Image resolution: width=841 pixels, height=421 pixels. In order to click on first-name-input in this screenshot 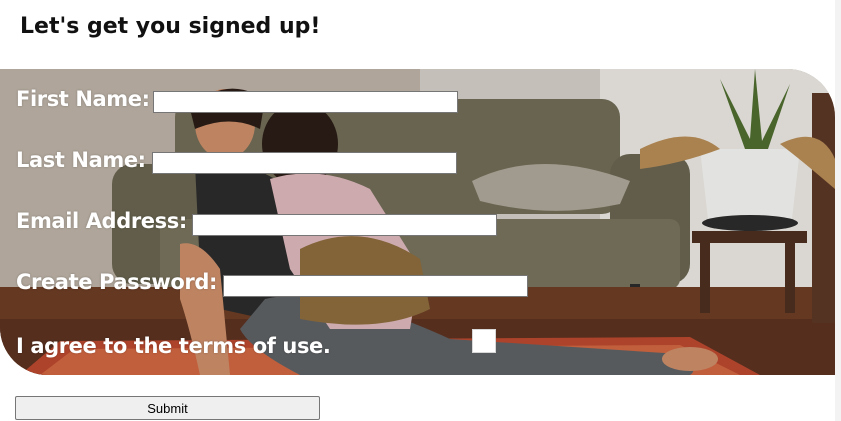, I will do `click(305, 102)`.